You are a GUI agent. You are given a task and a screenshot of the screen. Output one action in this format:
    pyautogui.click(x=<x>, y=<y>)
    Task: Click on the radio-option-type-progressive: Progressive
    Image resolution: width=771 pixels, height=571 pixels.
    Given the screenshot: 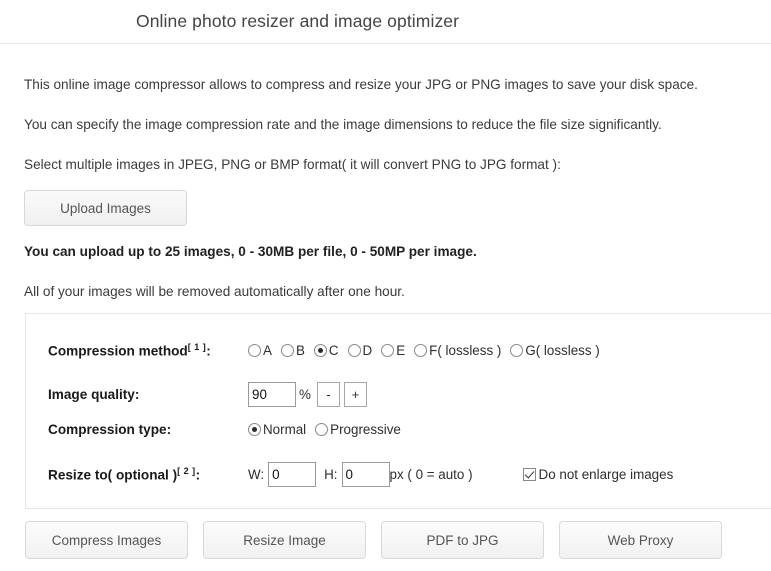 What is the action you would take?
    pyautogui.click(x=358, y=429)
    